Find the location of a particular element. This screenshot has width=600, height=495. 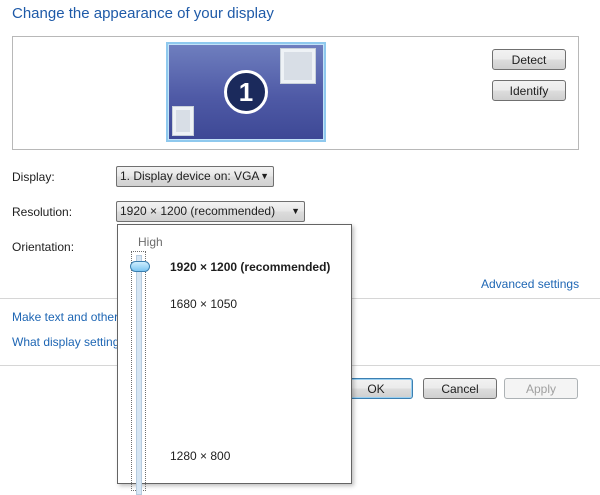

resolution-slider-track is located at coordinates (139, 375).